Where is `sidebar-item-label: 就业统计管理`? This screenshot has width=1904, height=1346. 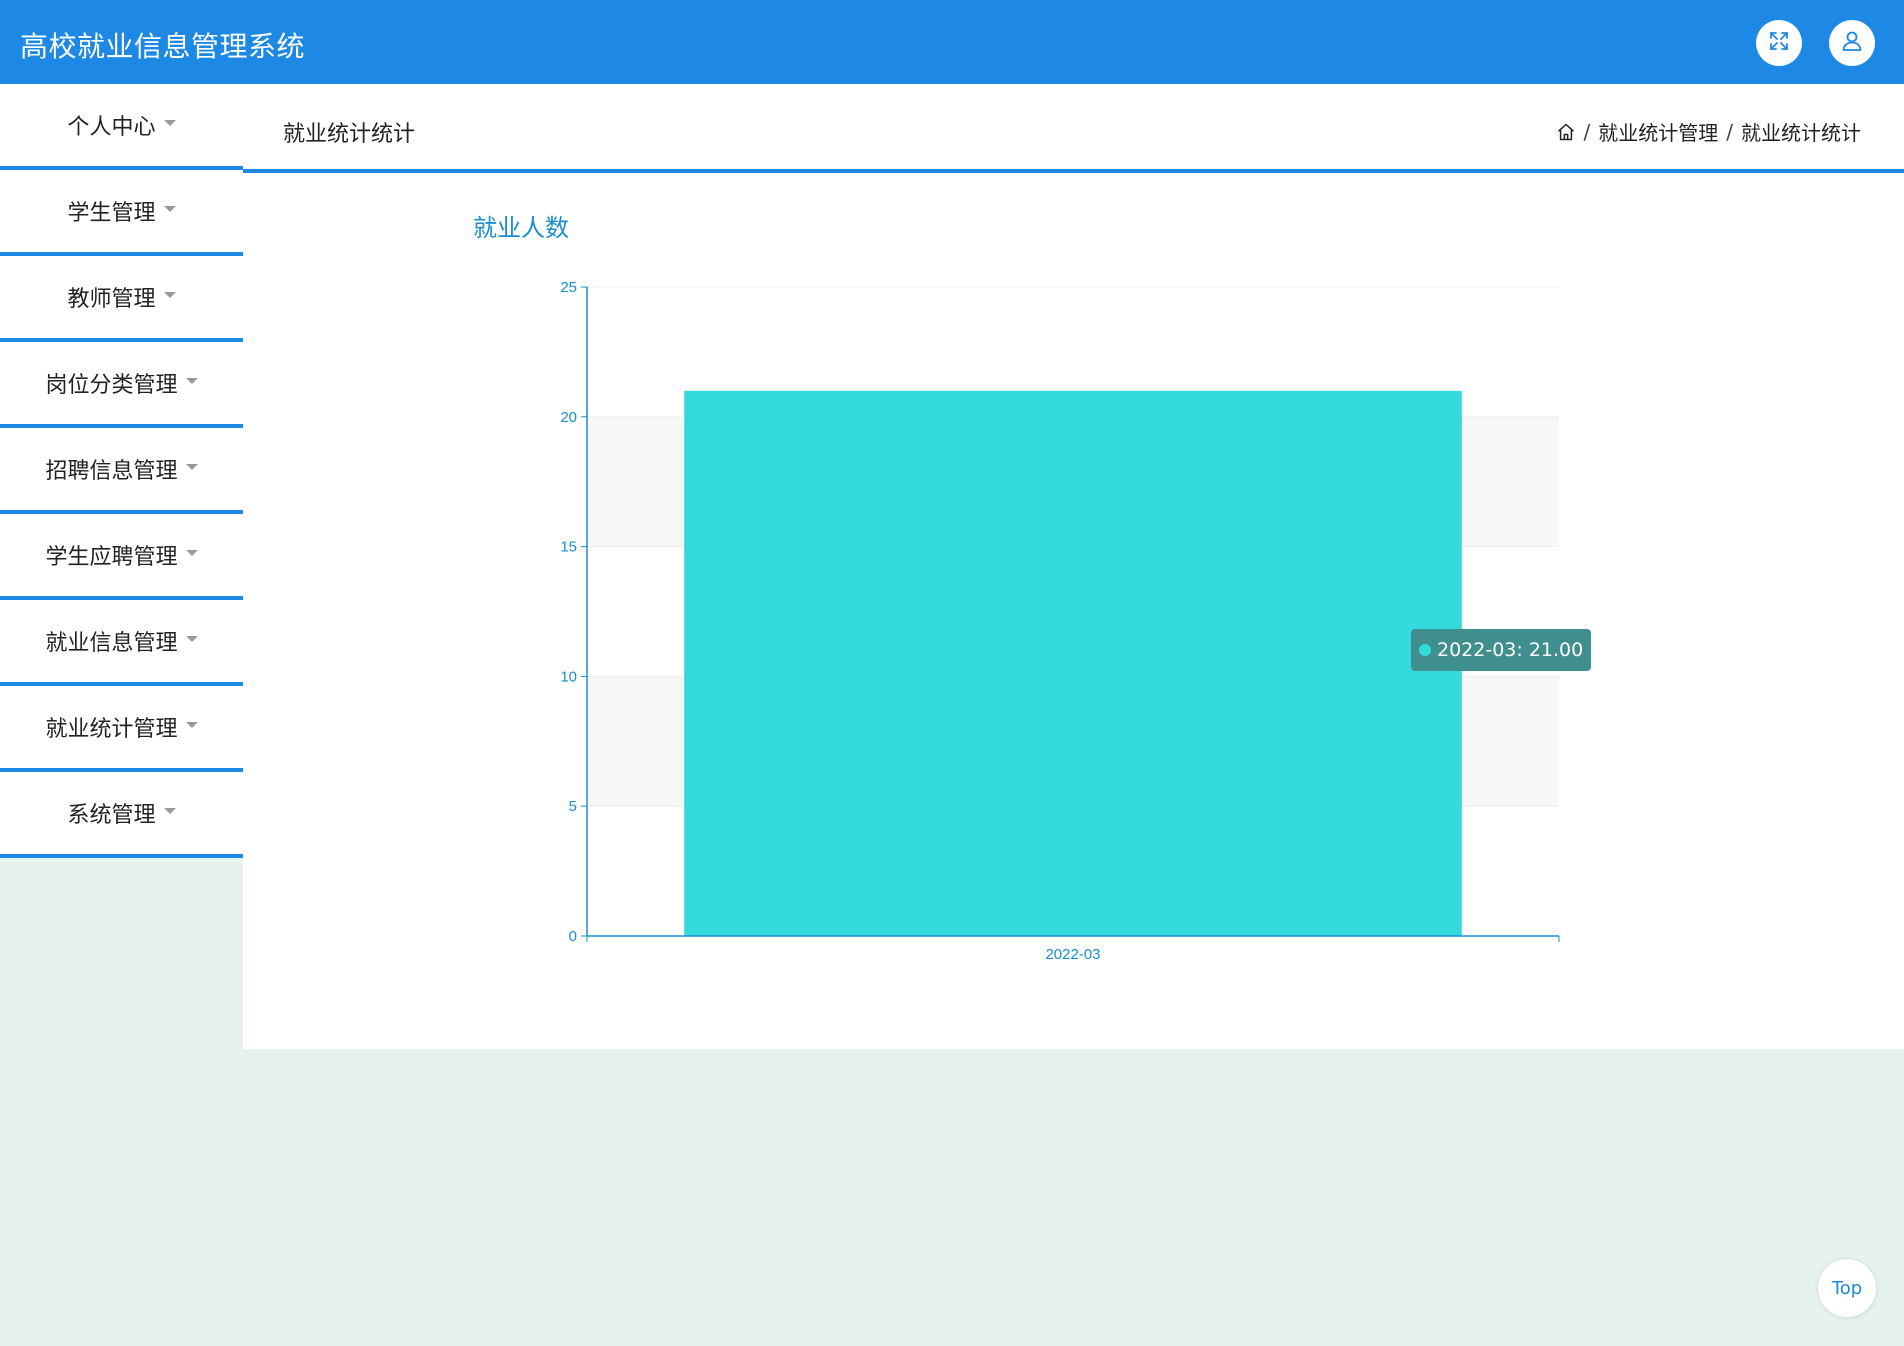
sidebar-item-label: 就业统计管理 is located at coordinates (111, 729).